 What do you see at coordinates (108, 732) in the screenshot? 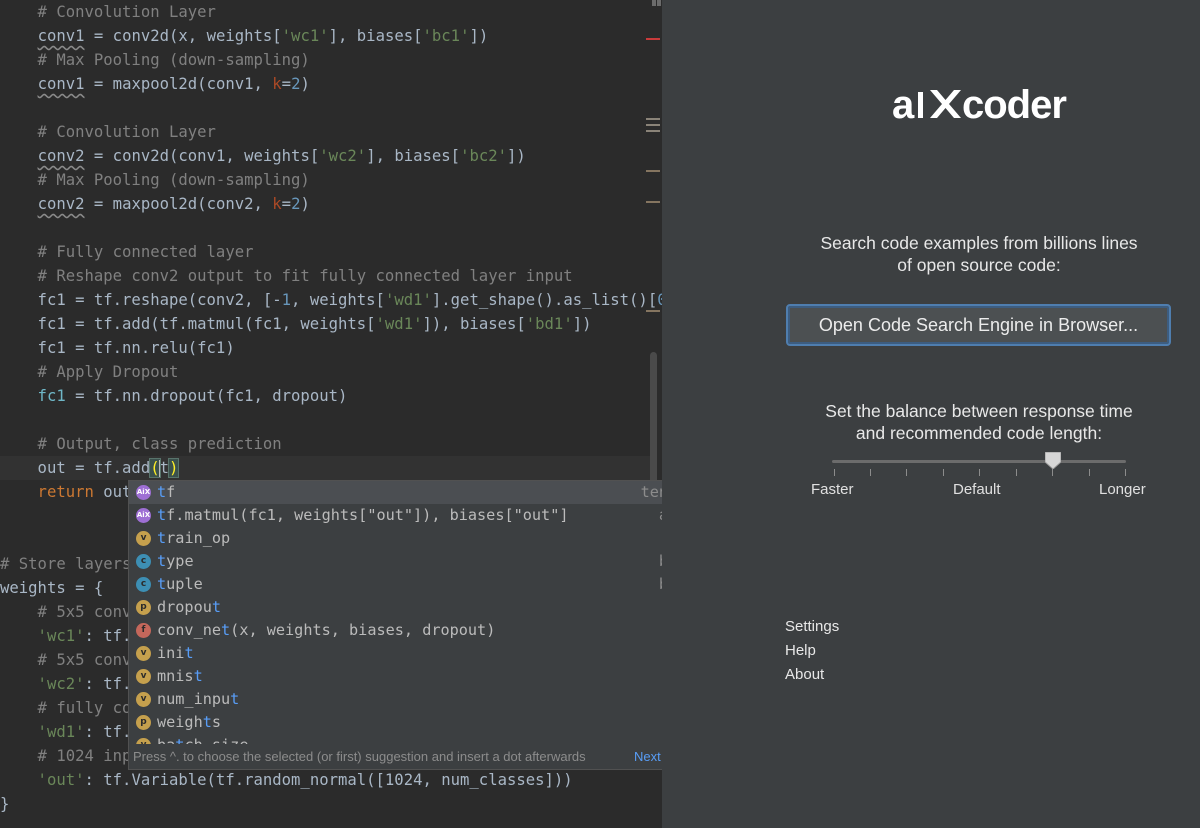
I see `code-token: : tf.` at bounding box center [108, 732].